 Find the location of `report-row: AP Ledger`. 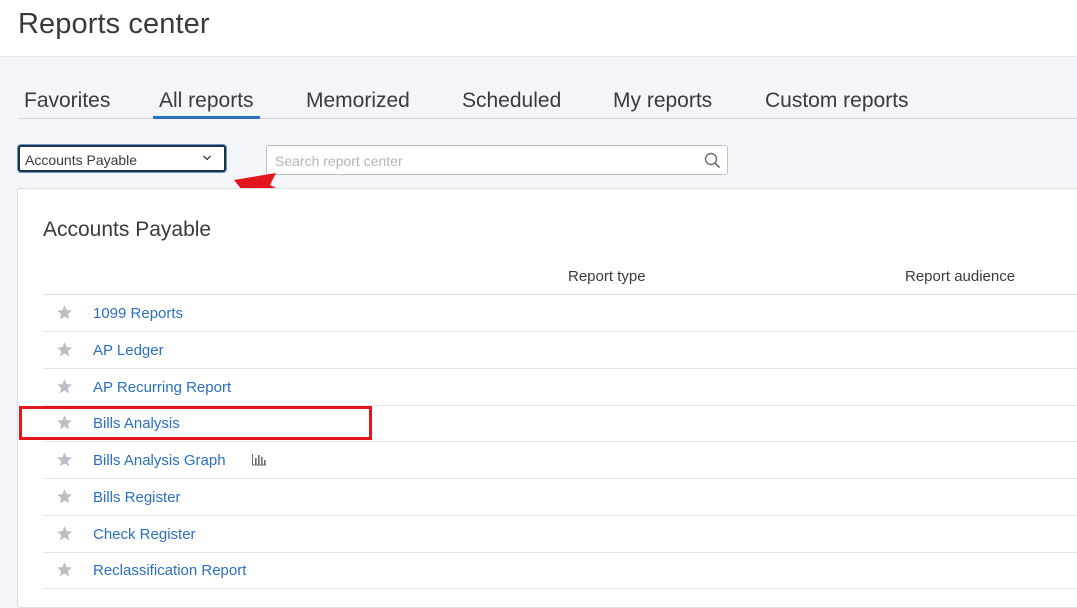

report-row: AP Ledger is located at coordinates (560, 350).